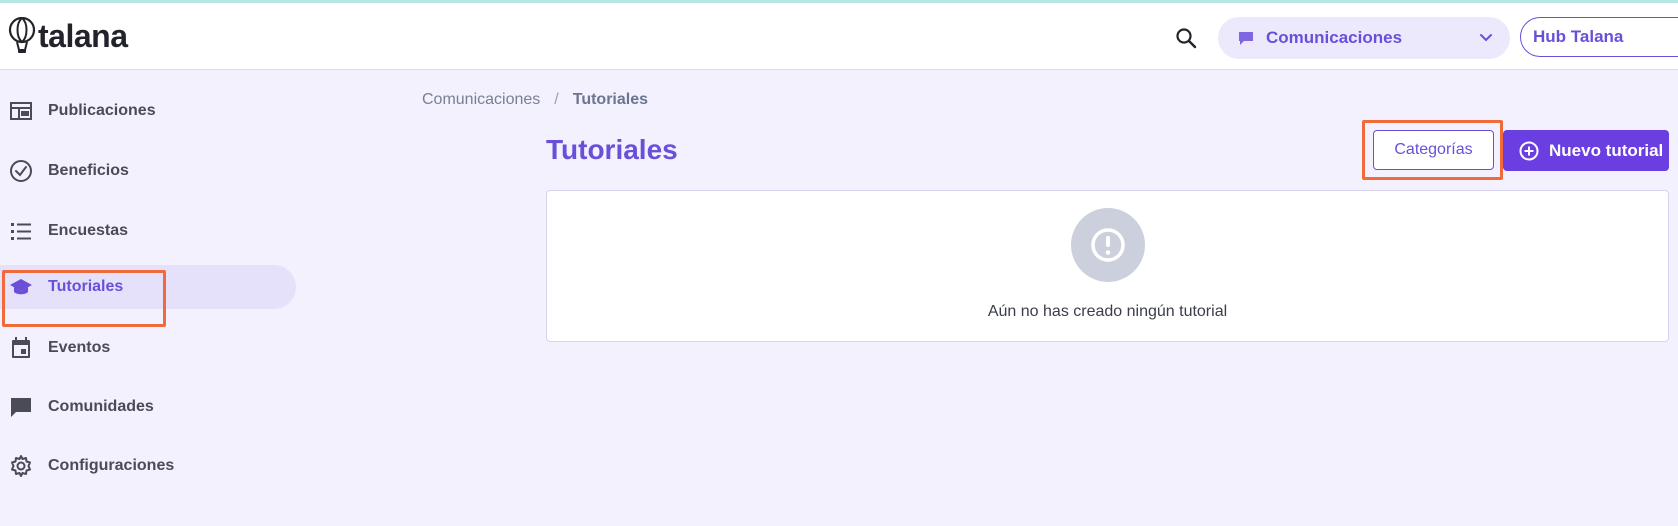  I want to click on comment-icon, so click(21, 407).